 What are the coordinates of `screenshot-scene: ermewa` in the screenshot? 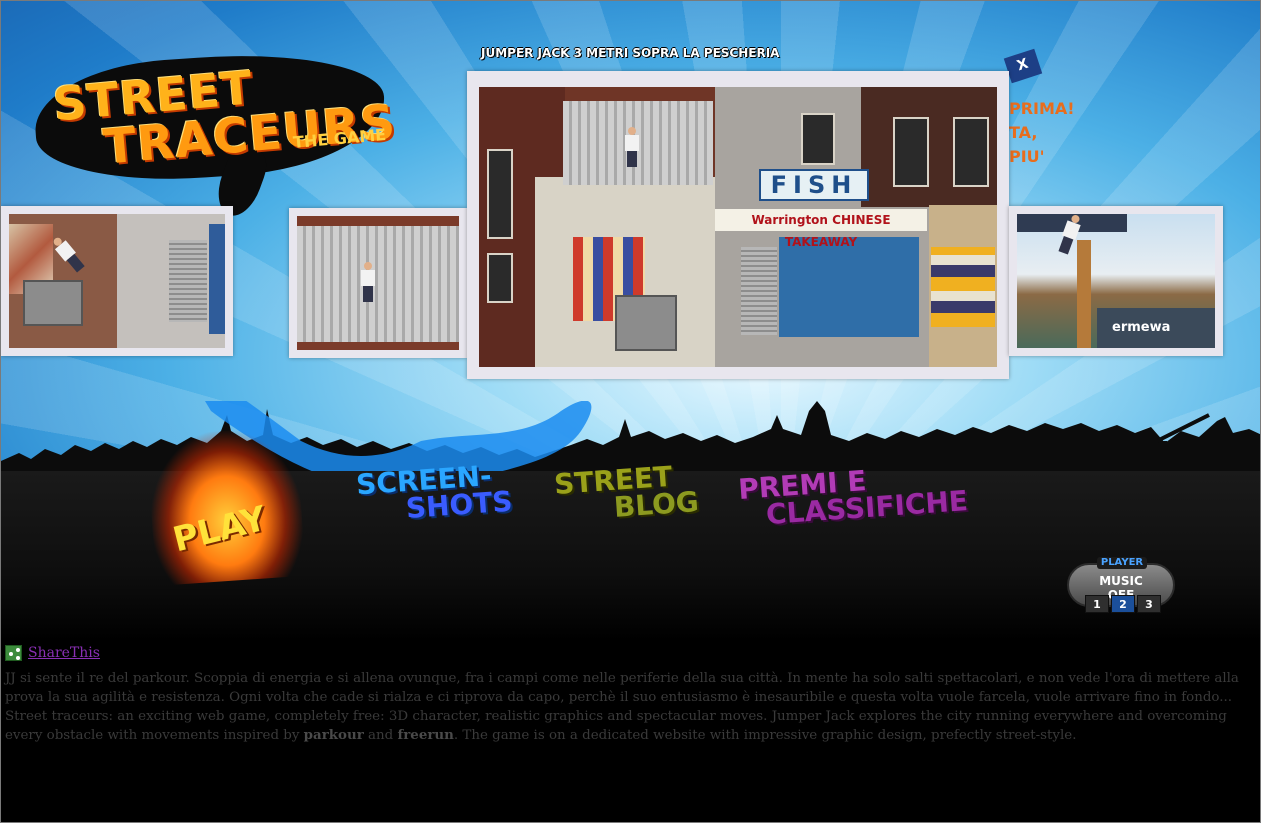 It's located at (1116, 281).